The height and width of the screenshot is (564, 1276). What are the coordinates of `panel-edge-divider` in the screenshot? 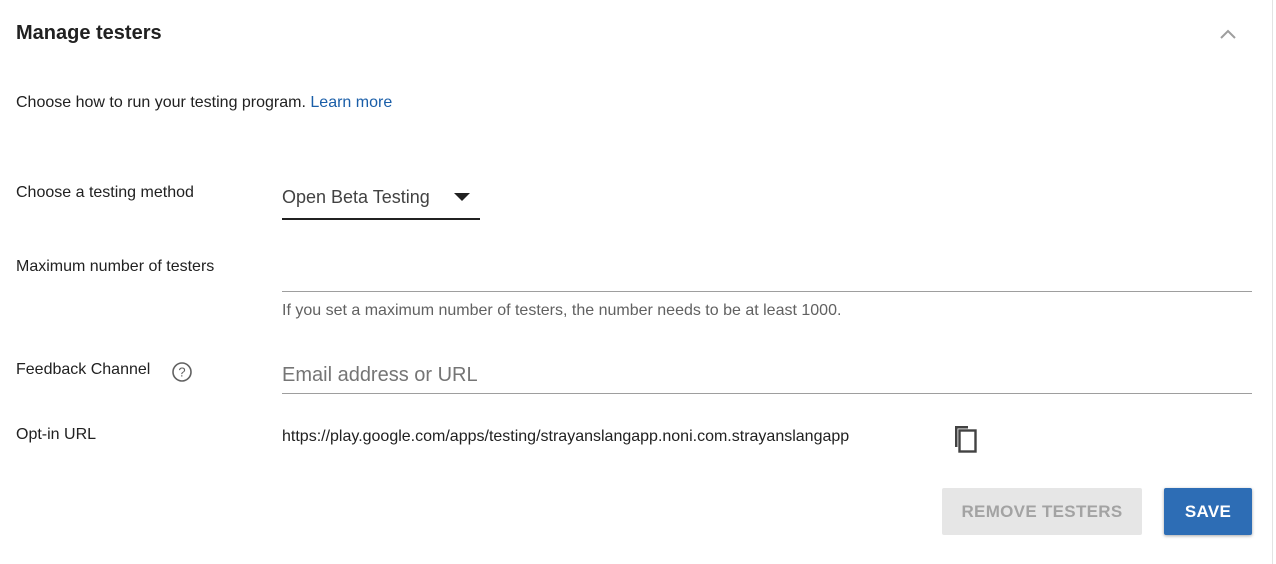 It's located at (1272, 282).